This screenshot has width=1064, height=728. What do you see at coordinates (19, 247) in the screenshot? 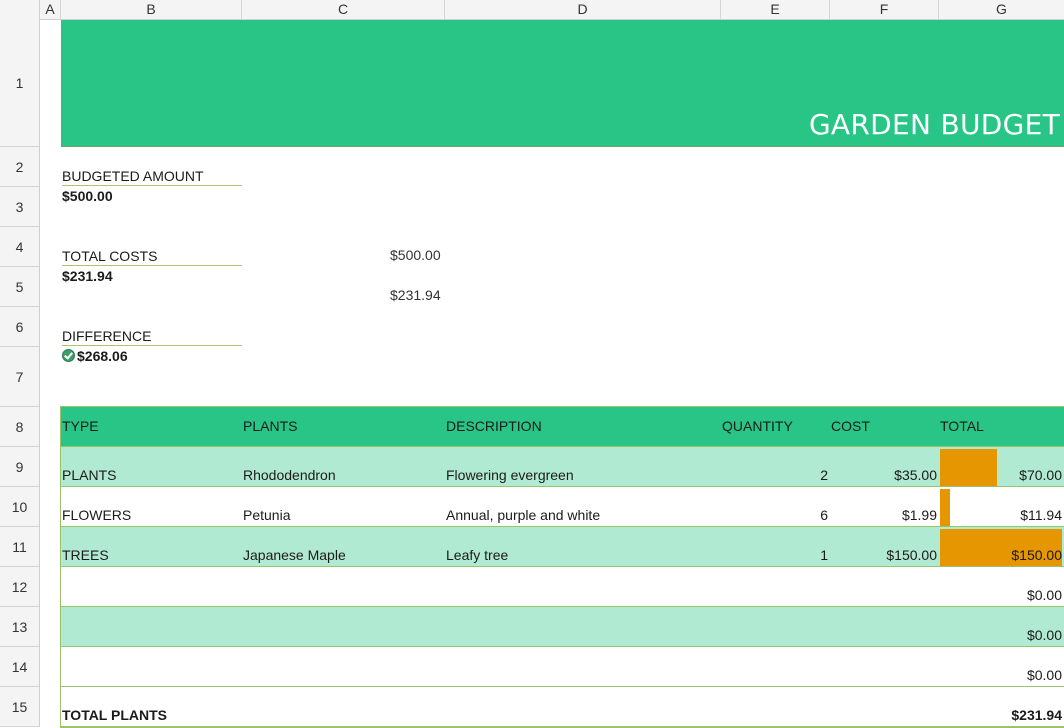
I see `row-header-4: 4` at bounding box center [19, 247].